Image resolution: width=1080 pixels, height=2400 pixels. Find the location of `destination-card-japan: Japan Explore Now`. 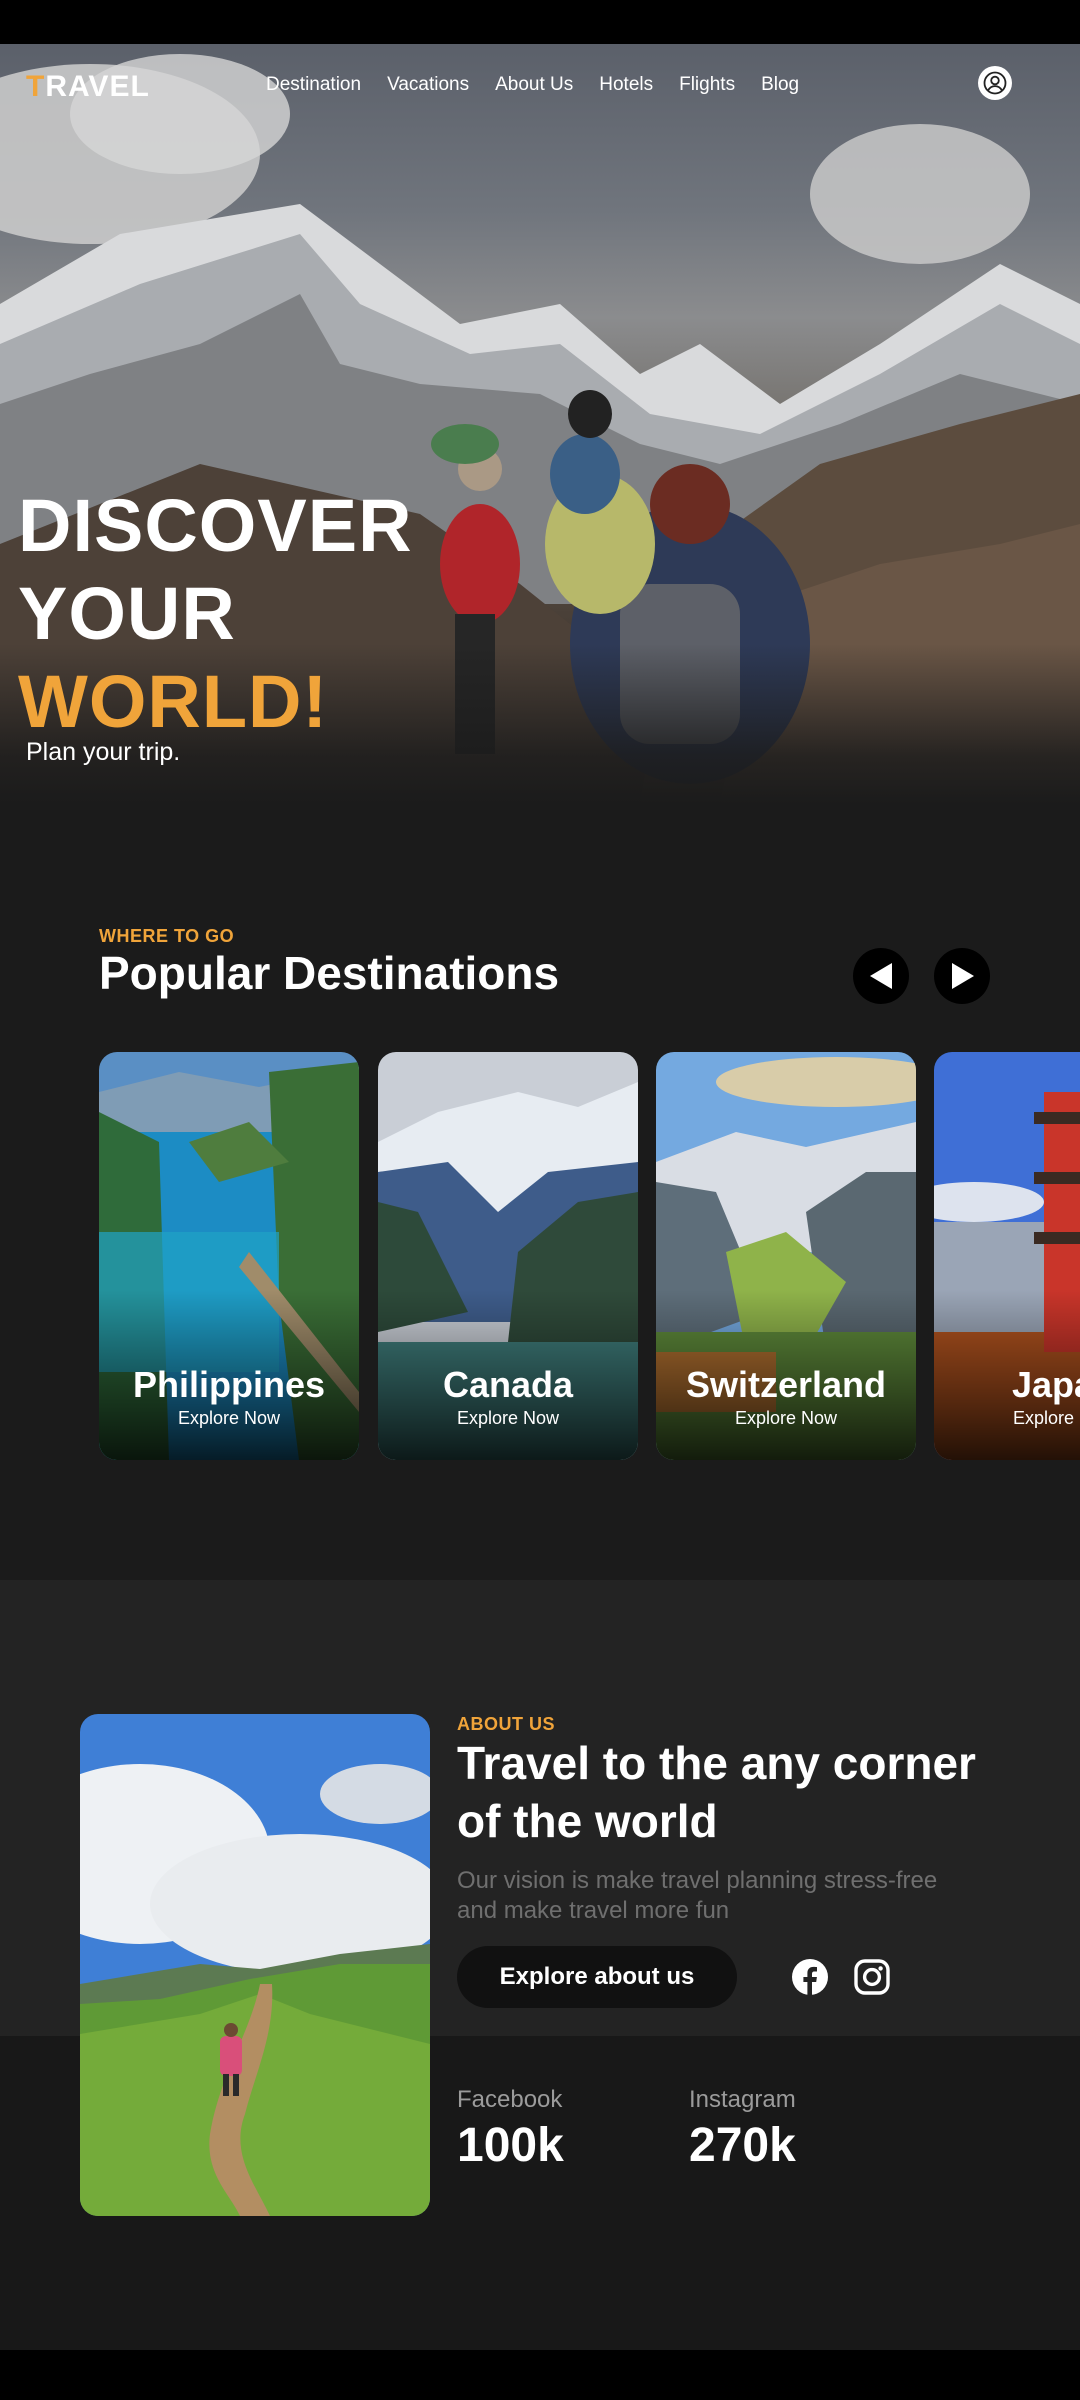

destination-card-japan: Japan Explore Now is located at coordinates (1007, 1256).